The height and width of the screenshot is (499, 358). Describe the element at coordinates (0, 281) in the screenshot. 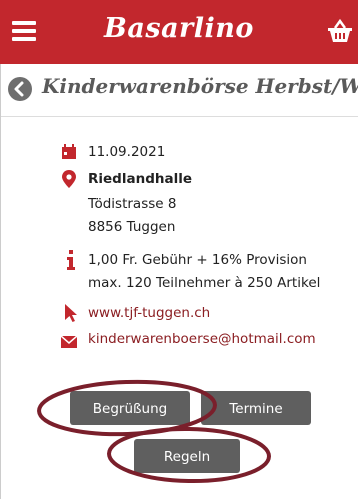

I see `left-border` at that location.